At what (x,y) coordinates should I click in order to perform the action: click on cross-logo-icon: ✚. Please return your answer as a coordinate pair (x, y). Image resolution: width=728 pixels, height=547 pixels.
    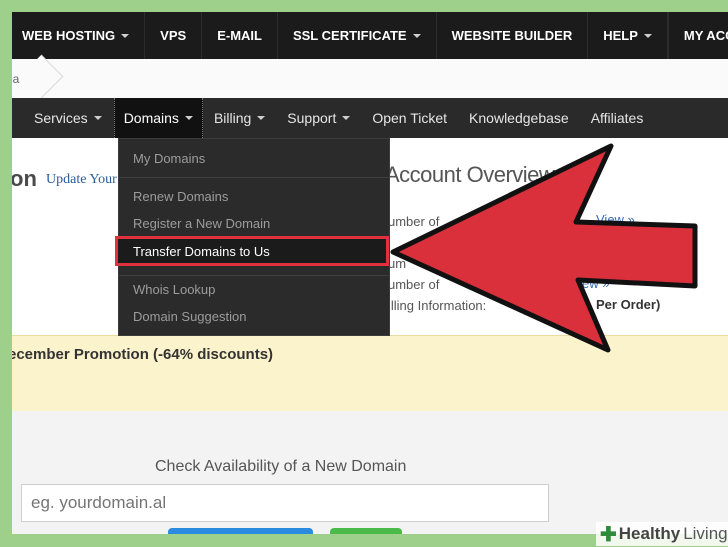
    Looking at the image, I should click on (608, 534).